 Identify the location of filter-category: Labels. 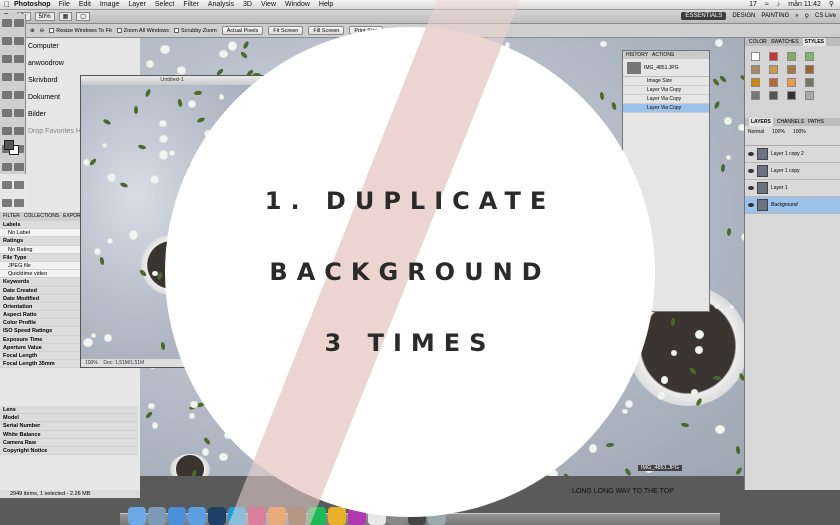
(40, 225).